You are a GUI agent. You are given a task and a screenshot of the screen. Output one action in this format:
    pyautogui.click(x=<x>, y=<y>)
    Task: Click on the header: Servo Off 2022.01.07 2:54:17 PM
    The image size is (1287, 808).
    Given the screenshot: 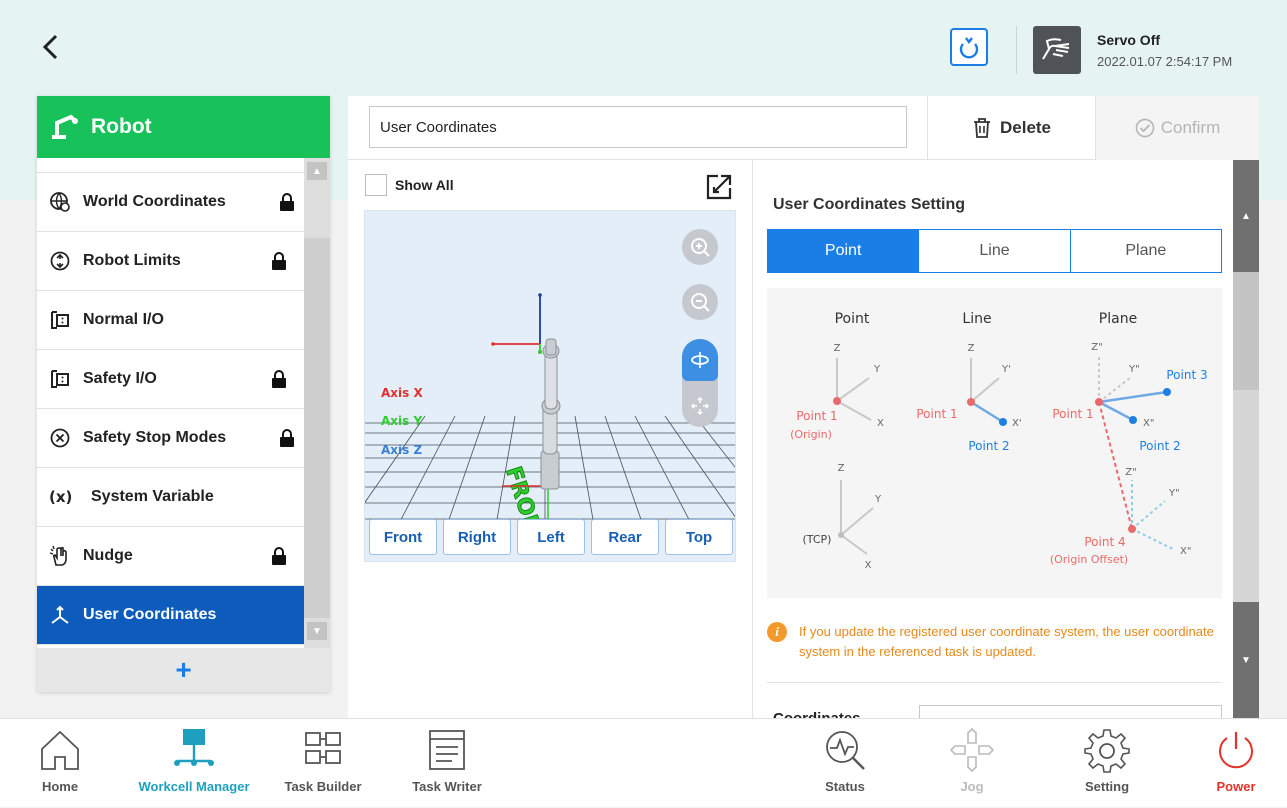 What is the action you would take?
    pyautogui.click(x=643, y=47)
    